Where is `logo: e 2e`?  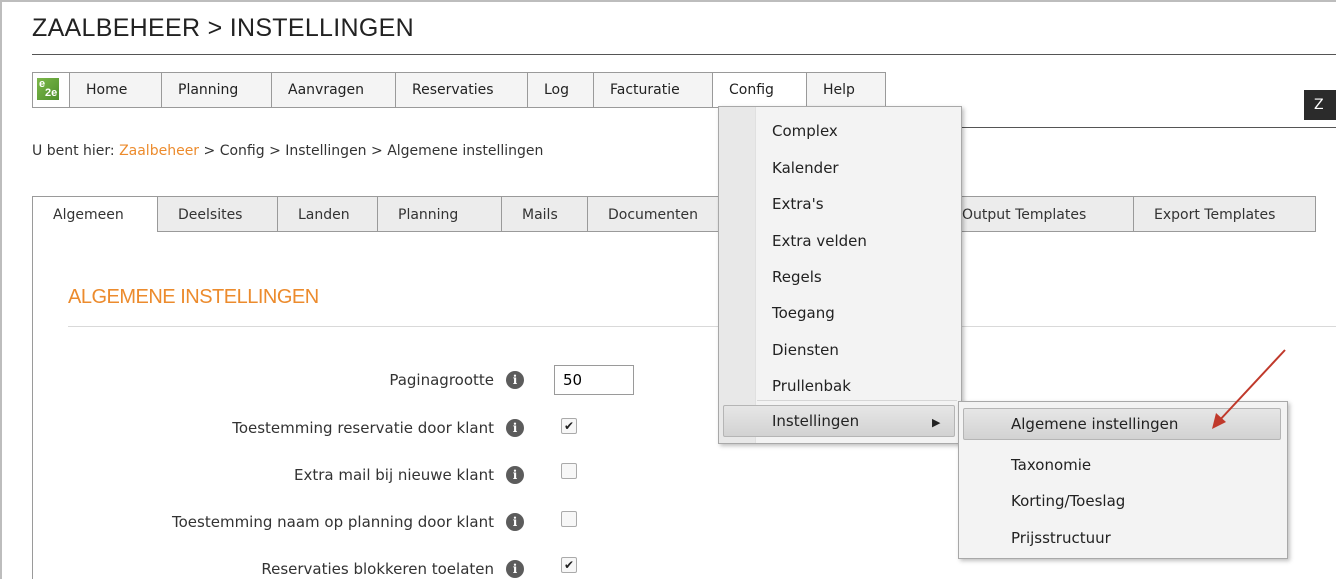
logo: e 2e is located at coordinates (51, 90).